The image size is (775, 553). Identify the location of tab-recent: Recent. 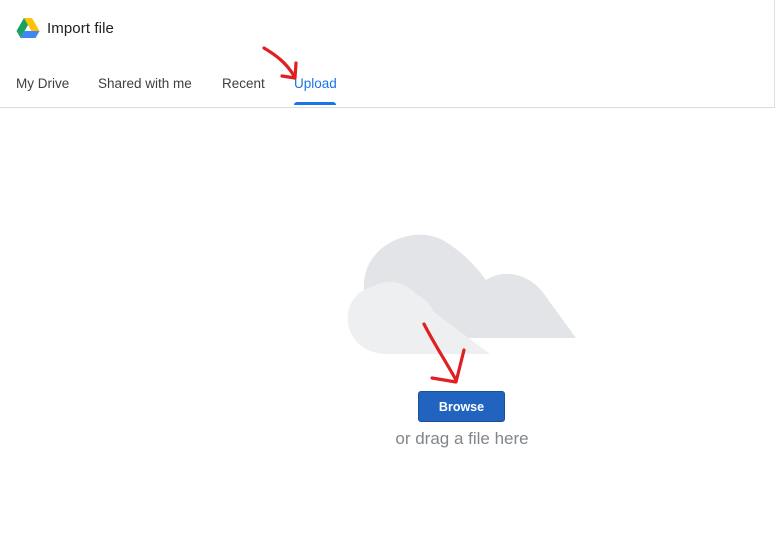
(243, 83).